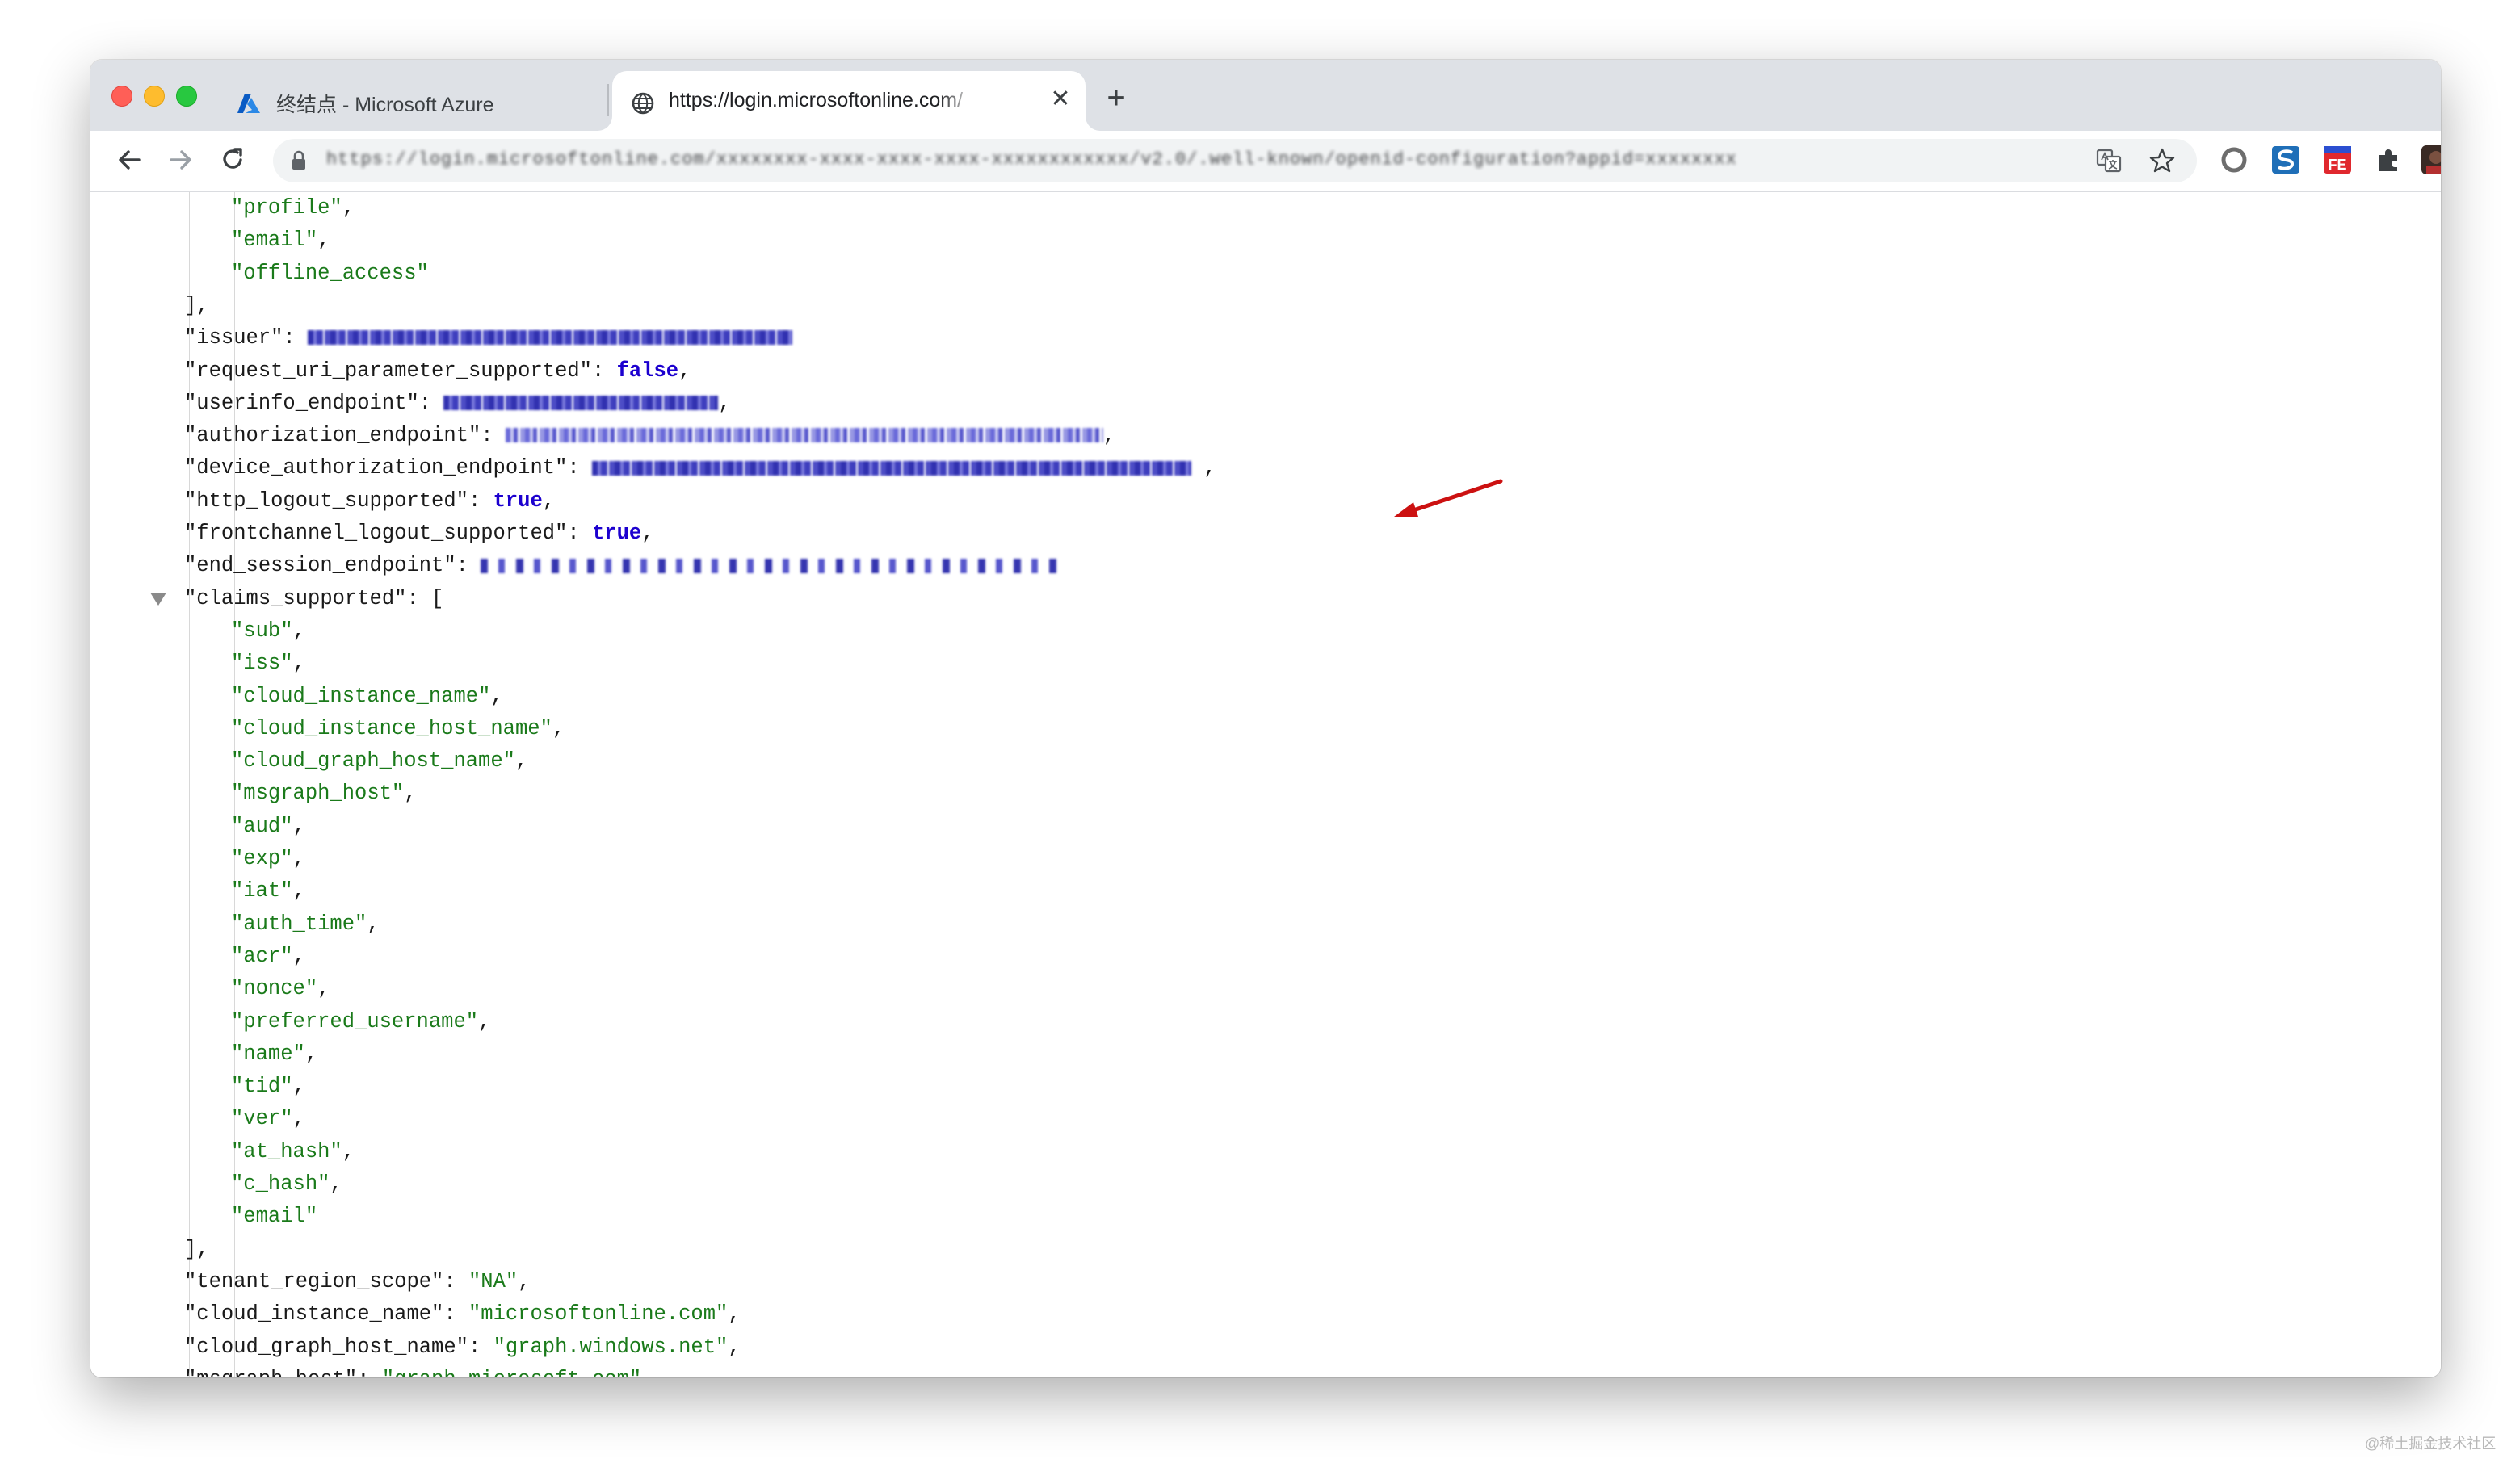 This screenshot has width=2507, height=1484. I want to click on tab-openid-configuration: https://login.microsoftonline.com/ ✕, so click(849, 101).